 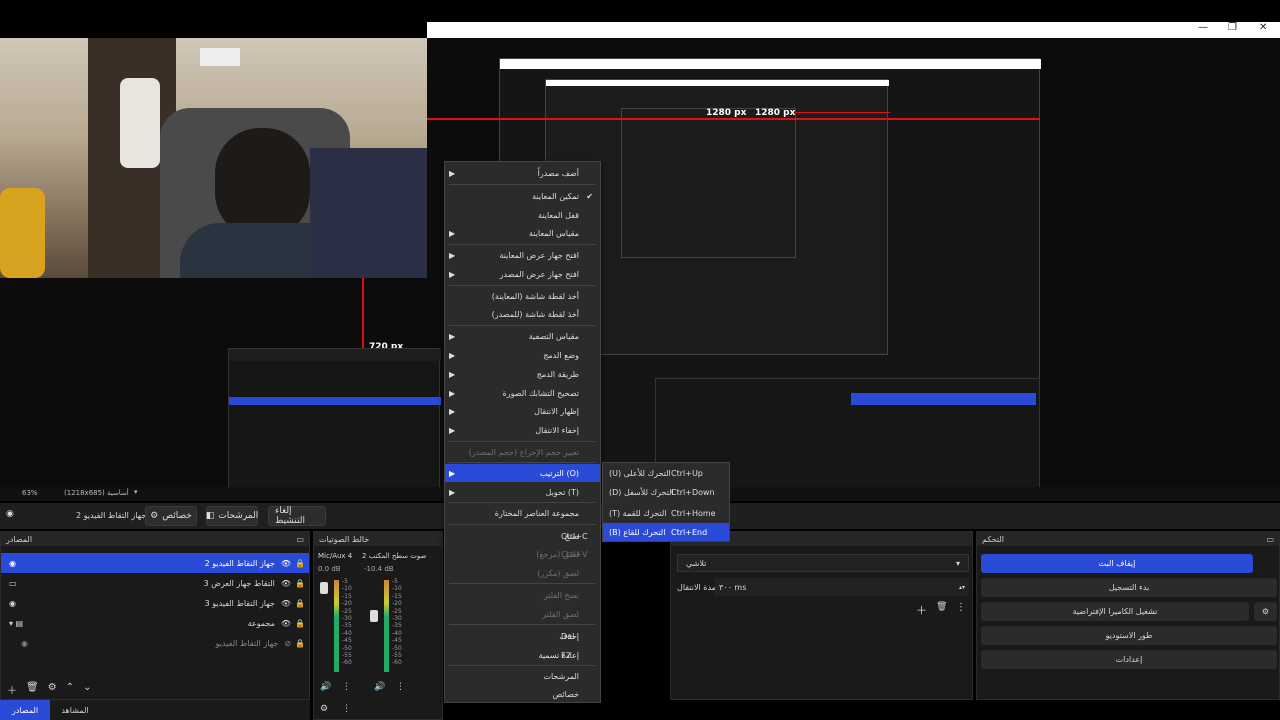 I want to click on menu-screenshot-preview: أخذ لقطة شاشة (المعاينة), so click(x=522, y=296).